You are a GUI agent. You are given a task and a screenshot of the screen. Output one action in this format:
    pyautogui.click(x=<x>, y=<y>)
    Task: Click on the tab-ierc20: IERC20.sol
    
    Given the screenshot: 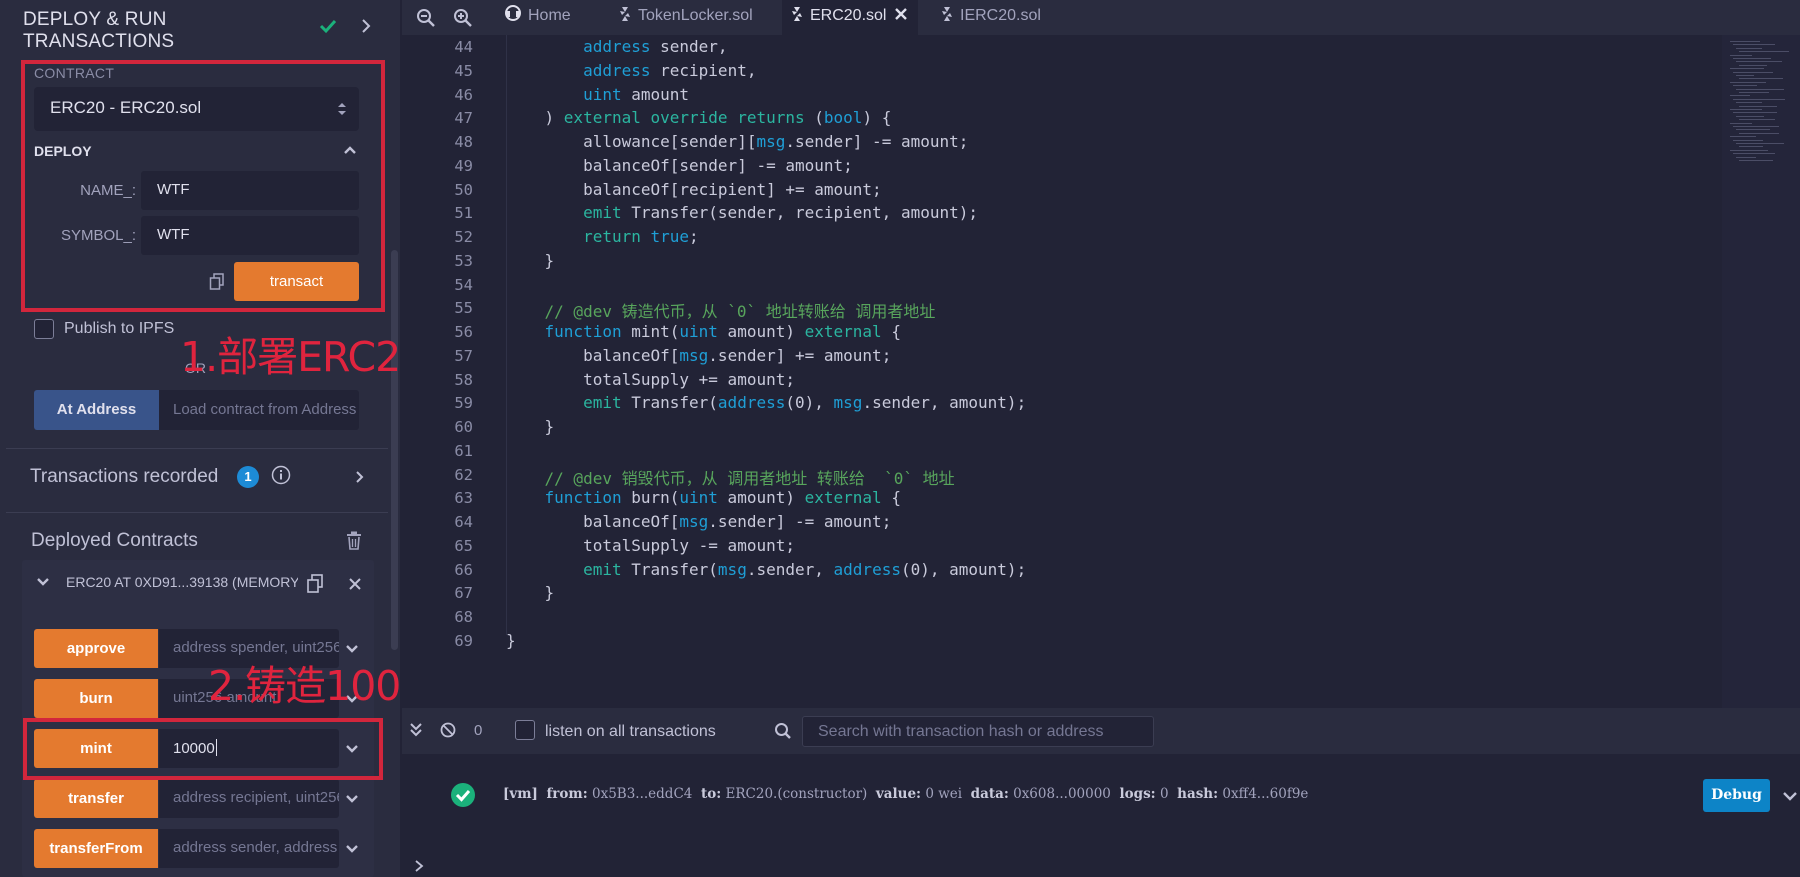 What is the action you would take?
    pyautogui.click(x=990, y=17)
    